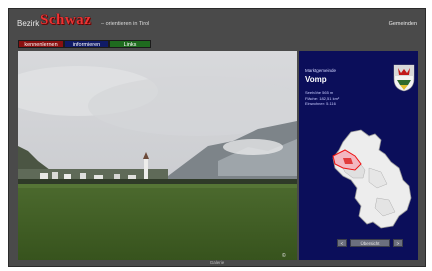  What do you see at coordinates (372, 179) in the screenshot?
I see `district-map-icon` at bounding box center [372, 179].